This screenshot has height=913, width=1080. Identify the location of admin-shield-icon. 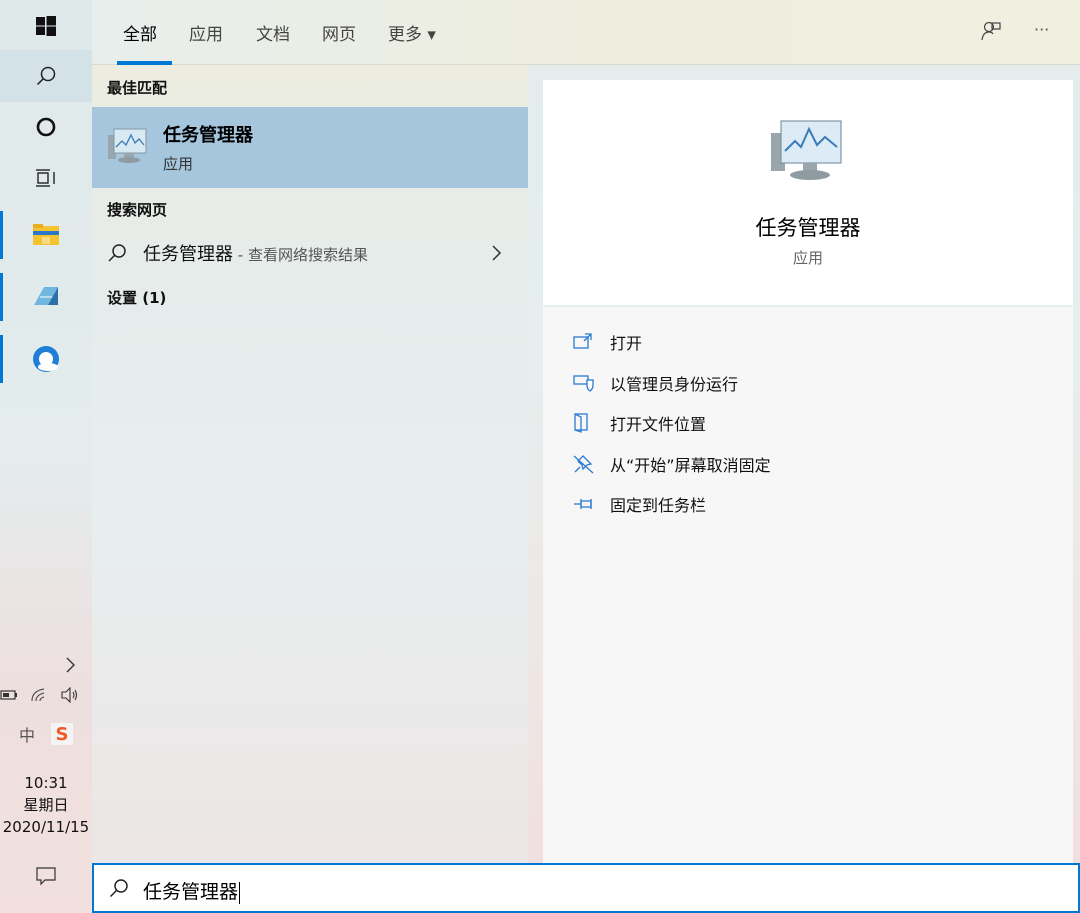
(583, 383).